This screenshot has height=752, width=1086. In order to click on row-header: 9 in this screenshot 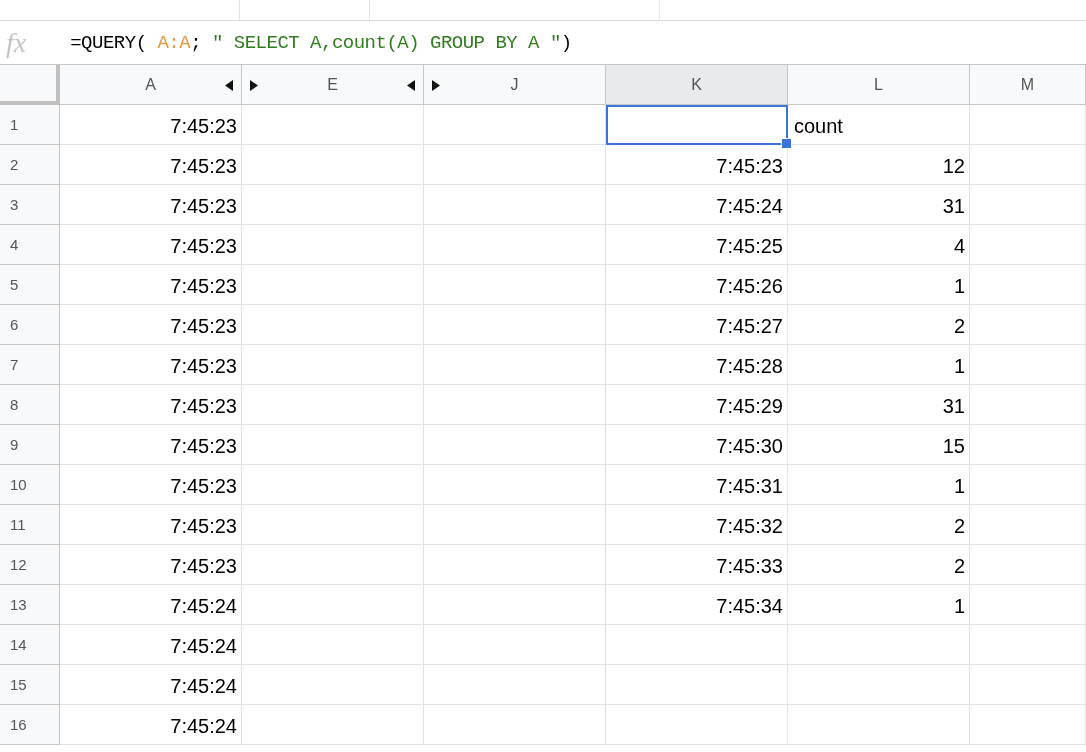, I will do `click(30, 445)`.